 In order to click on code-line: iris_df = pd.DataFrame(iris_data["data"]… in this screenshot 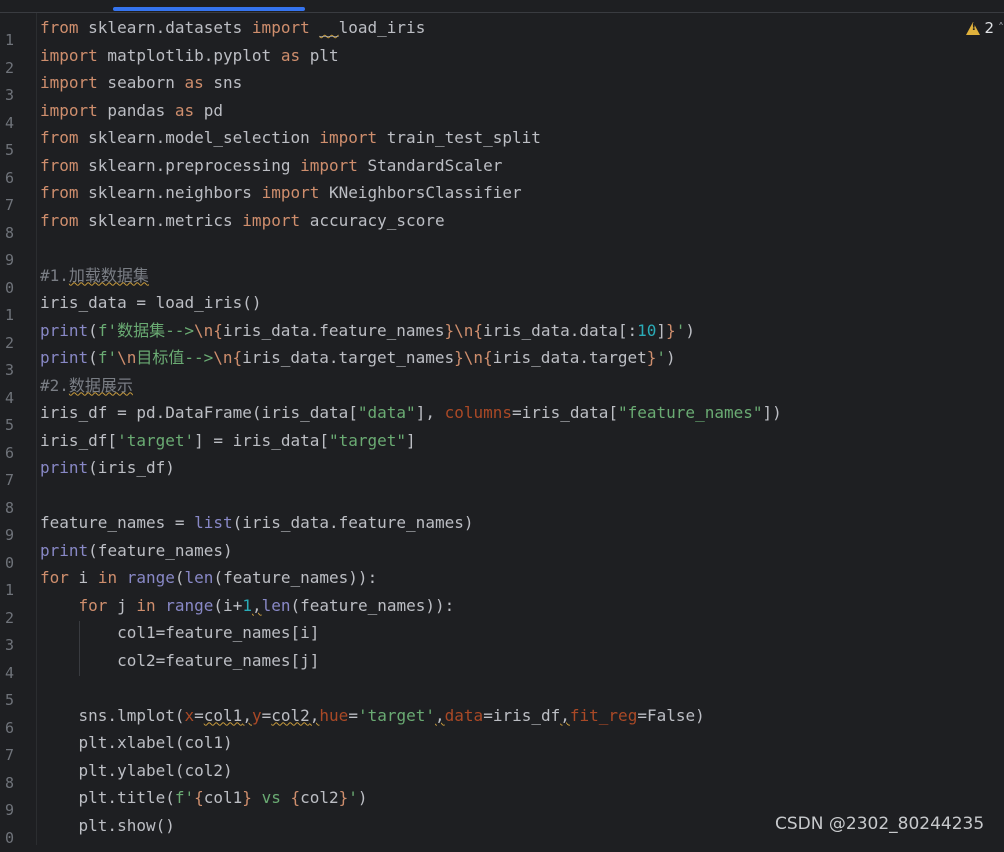, I will do `click(522, 413)`.